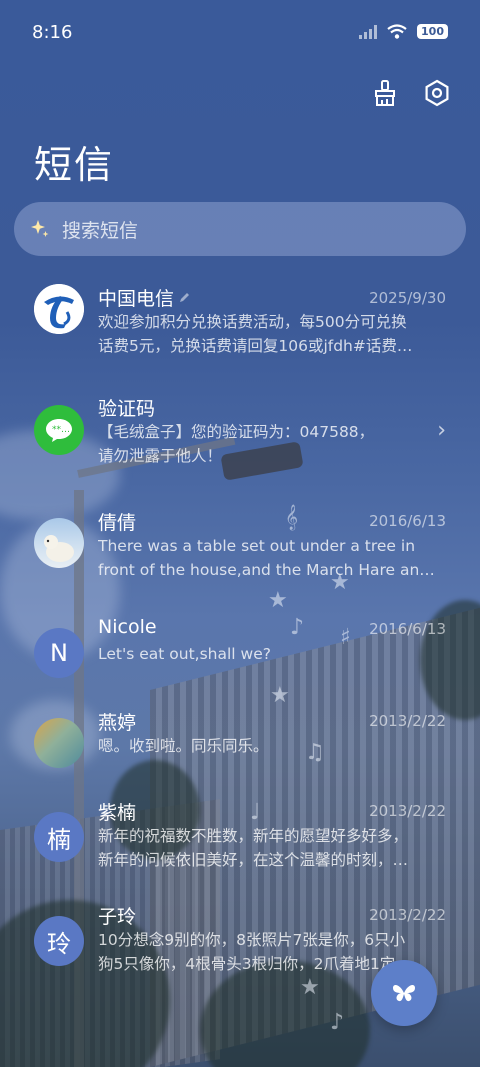 This screenshot has height=1067, width=480. Describe the element at coordinates (59, 837) in the screenshot. I see `avatar: 楠` at that location.